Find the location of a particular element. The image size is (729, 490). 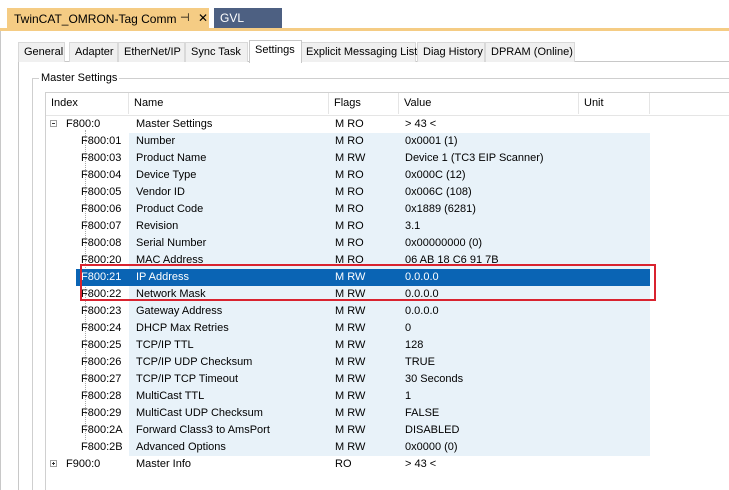

column-header-value: Value is located at coordinates (489, 103).